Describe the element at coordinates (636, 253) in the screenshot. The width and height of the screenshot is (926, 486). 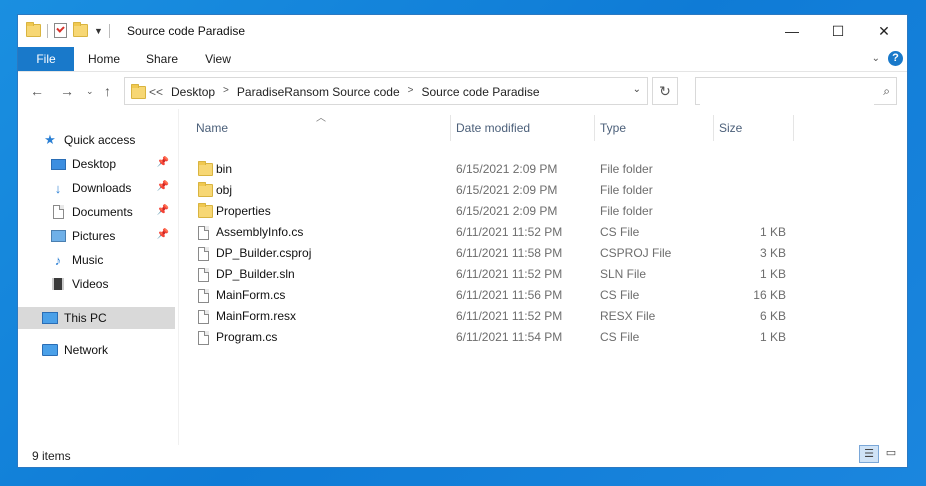
I see `file-type: CSPROJ File` at that location.